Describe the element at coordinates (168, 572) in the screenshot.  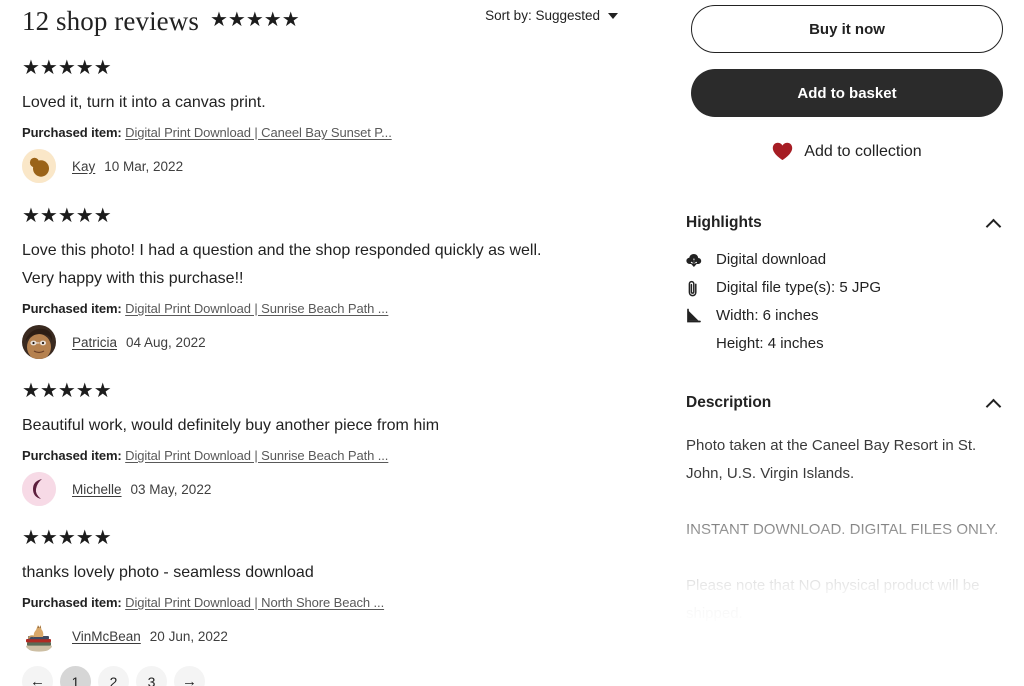
I see `review-text: thanks lovely photo - seamless download` at that location.